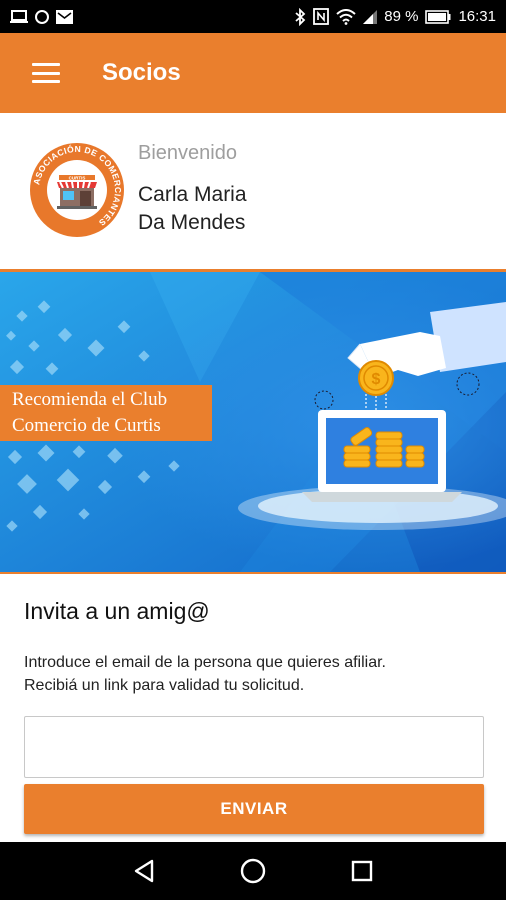 The image size is (506, 900). Describe the element at coordinates (370, 16) in the screenshot. I see `signal-icon` at that location.